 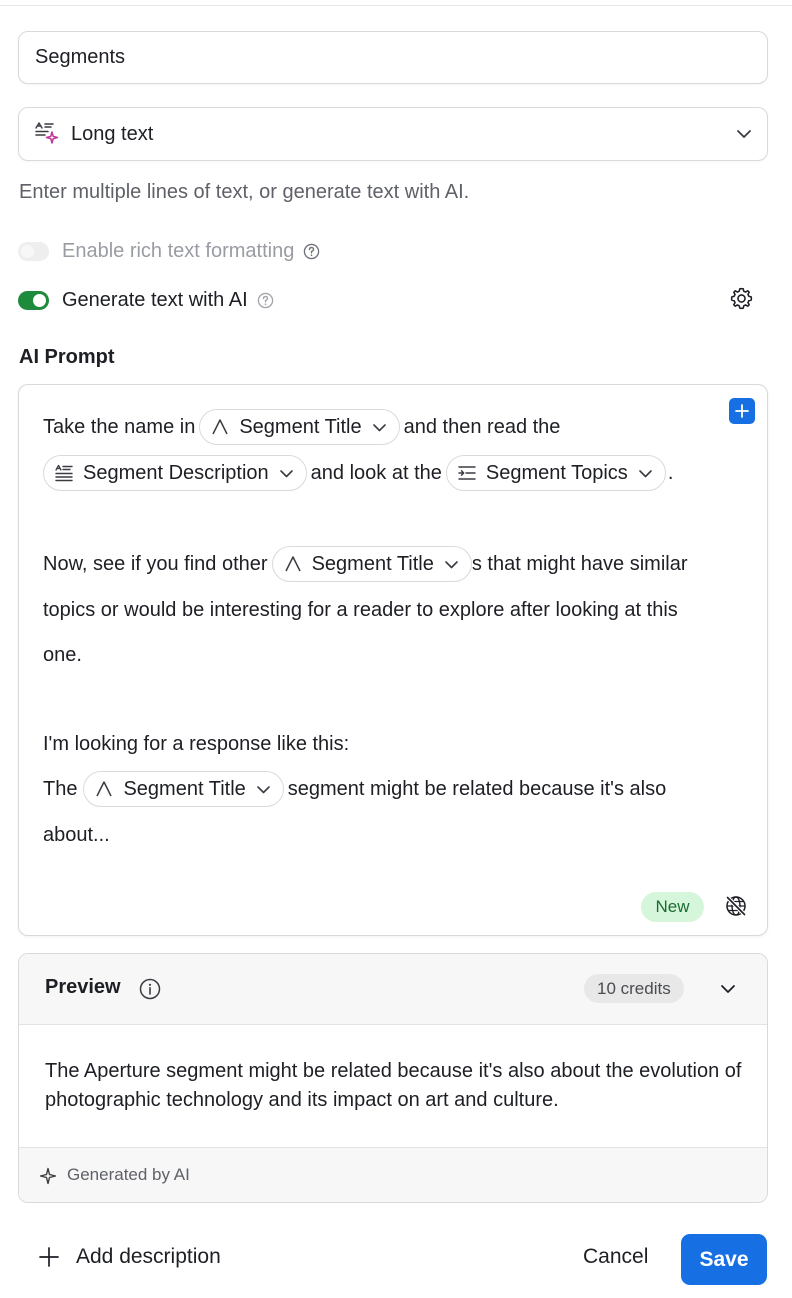 What do you see at coordinates (150, 989) in the screenshot?
I see `info-icon` at bounding box center [150, 989].